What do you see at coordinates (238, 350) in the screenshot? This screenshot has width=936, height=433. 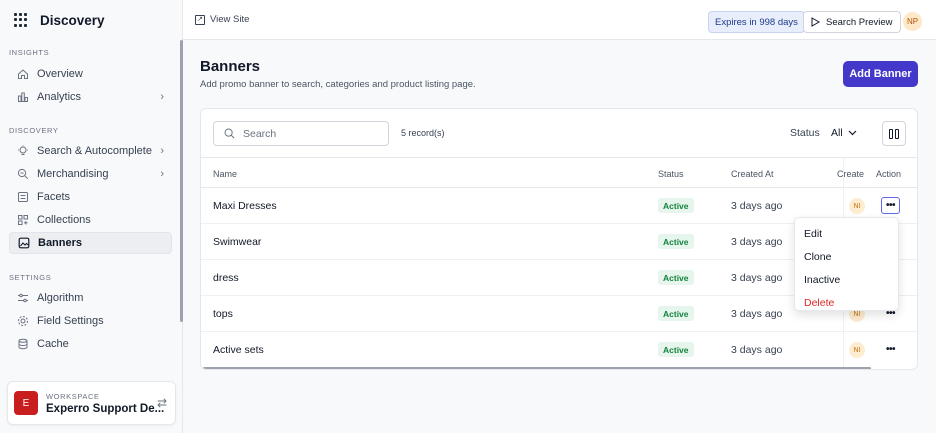 I see `row-name: Active sets` at bounding box center [238, 350].